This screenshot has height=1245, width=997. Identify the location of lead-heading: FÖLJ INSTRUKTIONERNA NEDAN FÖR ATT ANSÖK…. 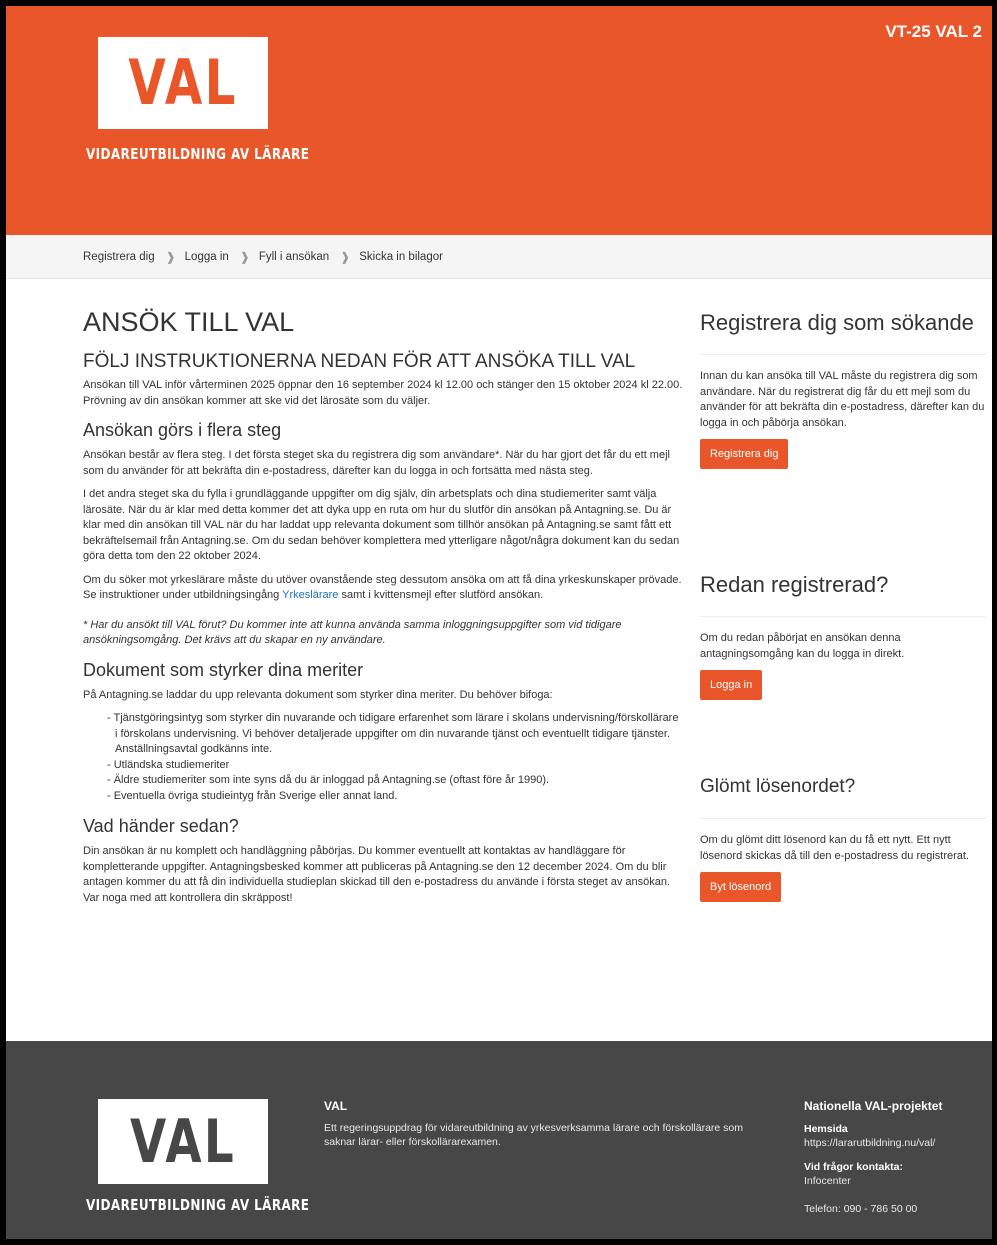
(359, 361).